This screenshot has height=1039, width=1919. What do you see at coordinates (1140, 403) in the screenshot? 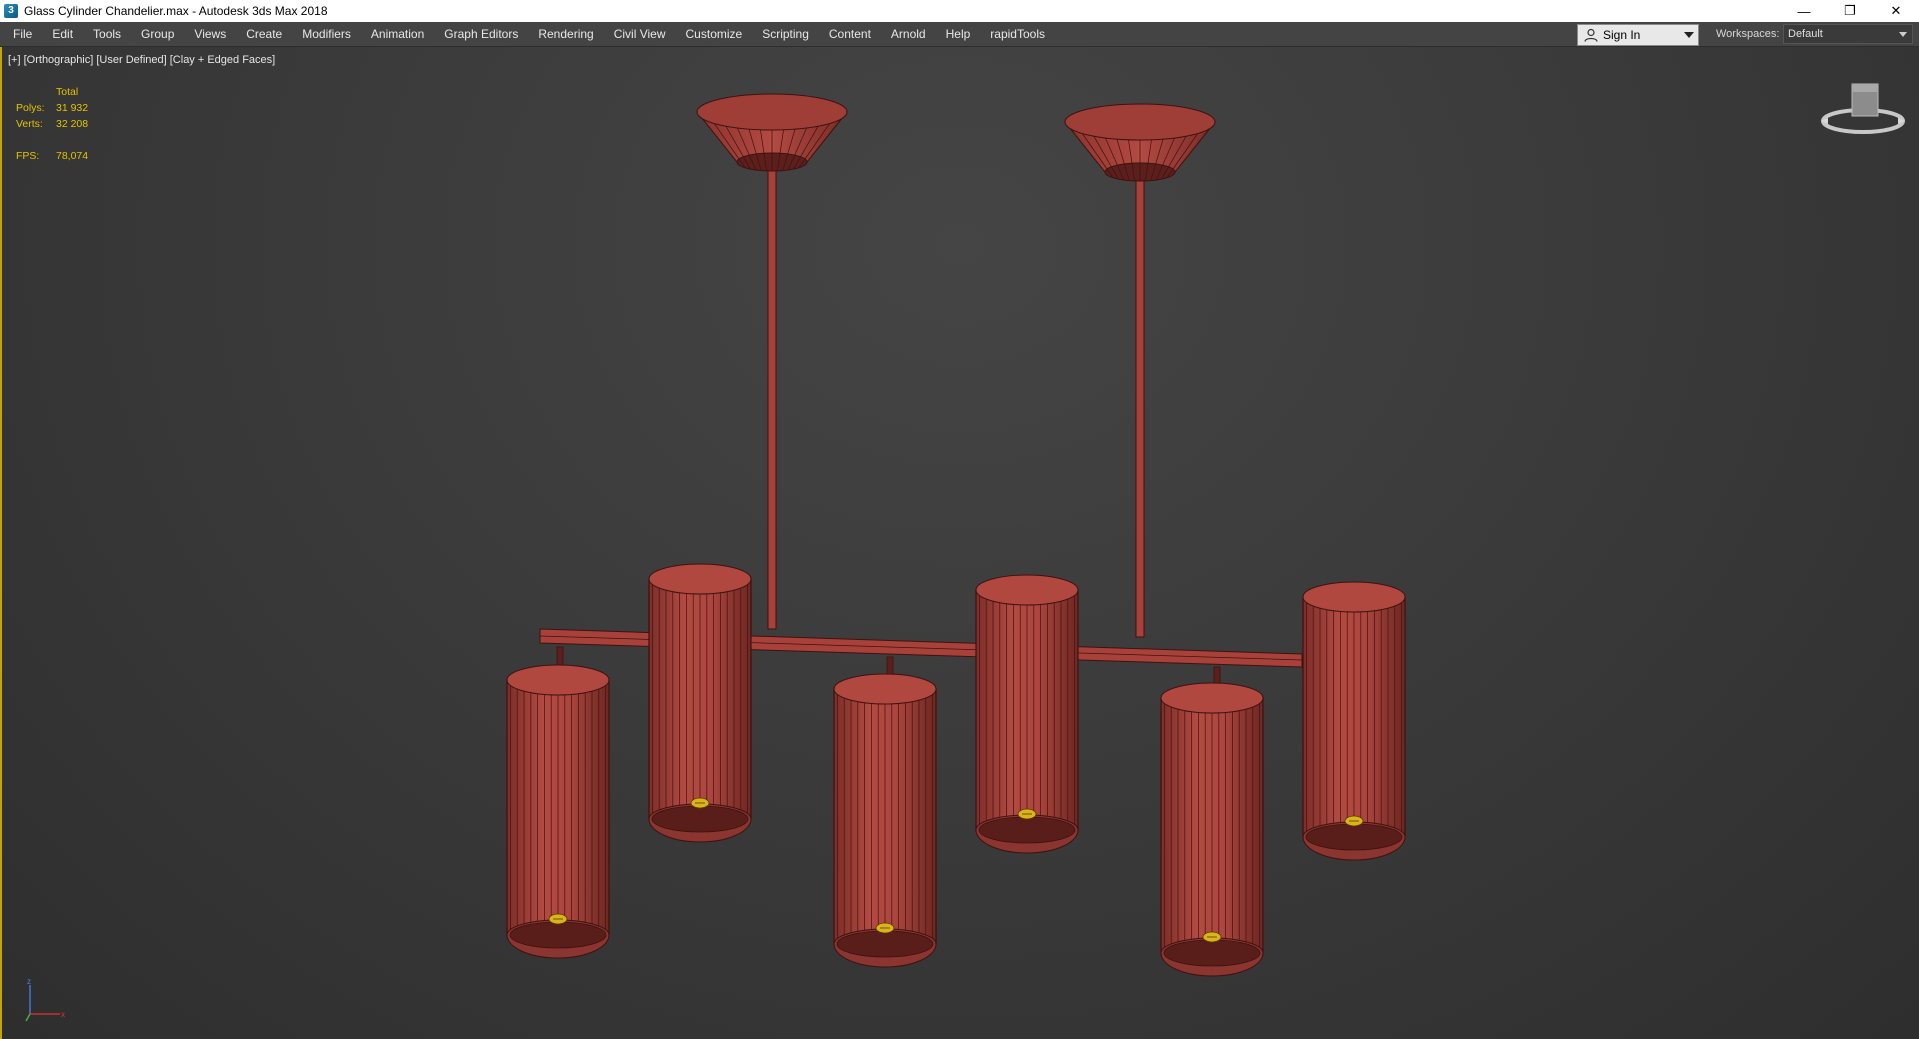
I see `rod-right` at bounding box center [1140, 403].